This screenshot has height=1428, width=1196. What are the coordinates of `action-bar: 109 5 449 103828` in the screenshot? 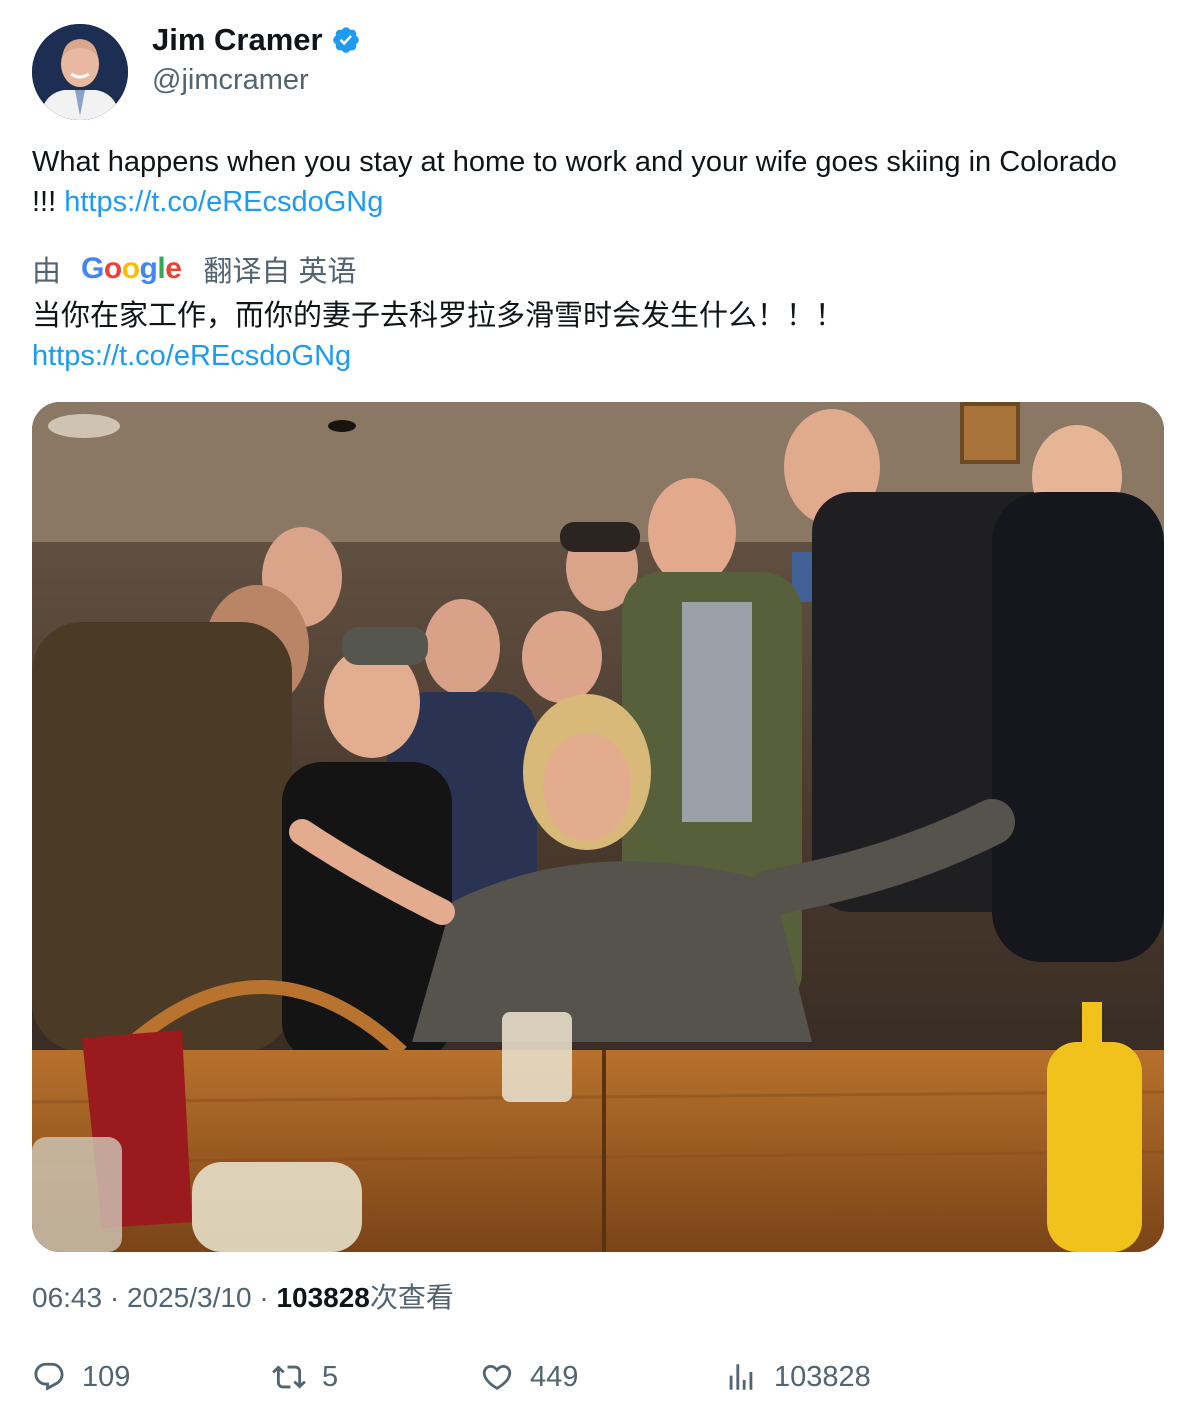 It's located at (598, 1384).